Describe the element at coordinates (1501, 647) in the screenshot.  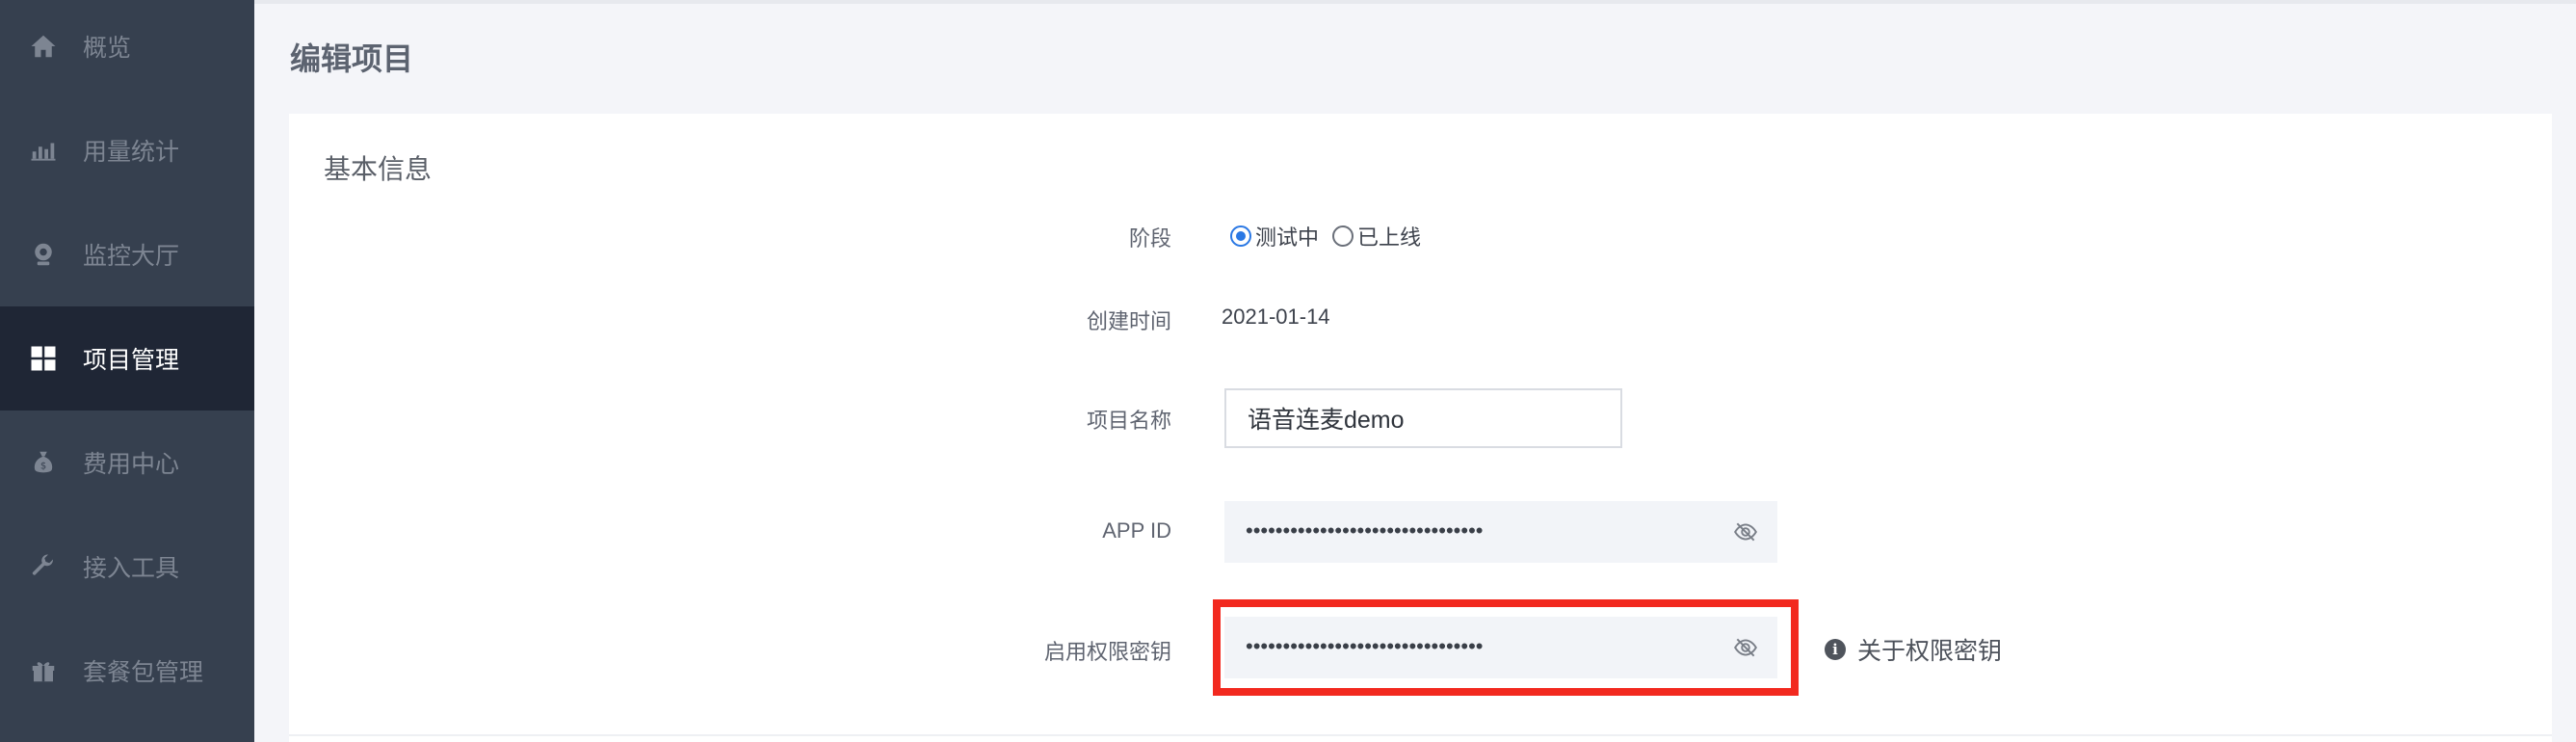
I see `secret-key-field: ••••••••••••••••••••••••••••••••` at that location.